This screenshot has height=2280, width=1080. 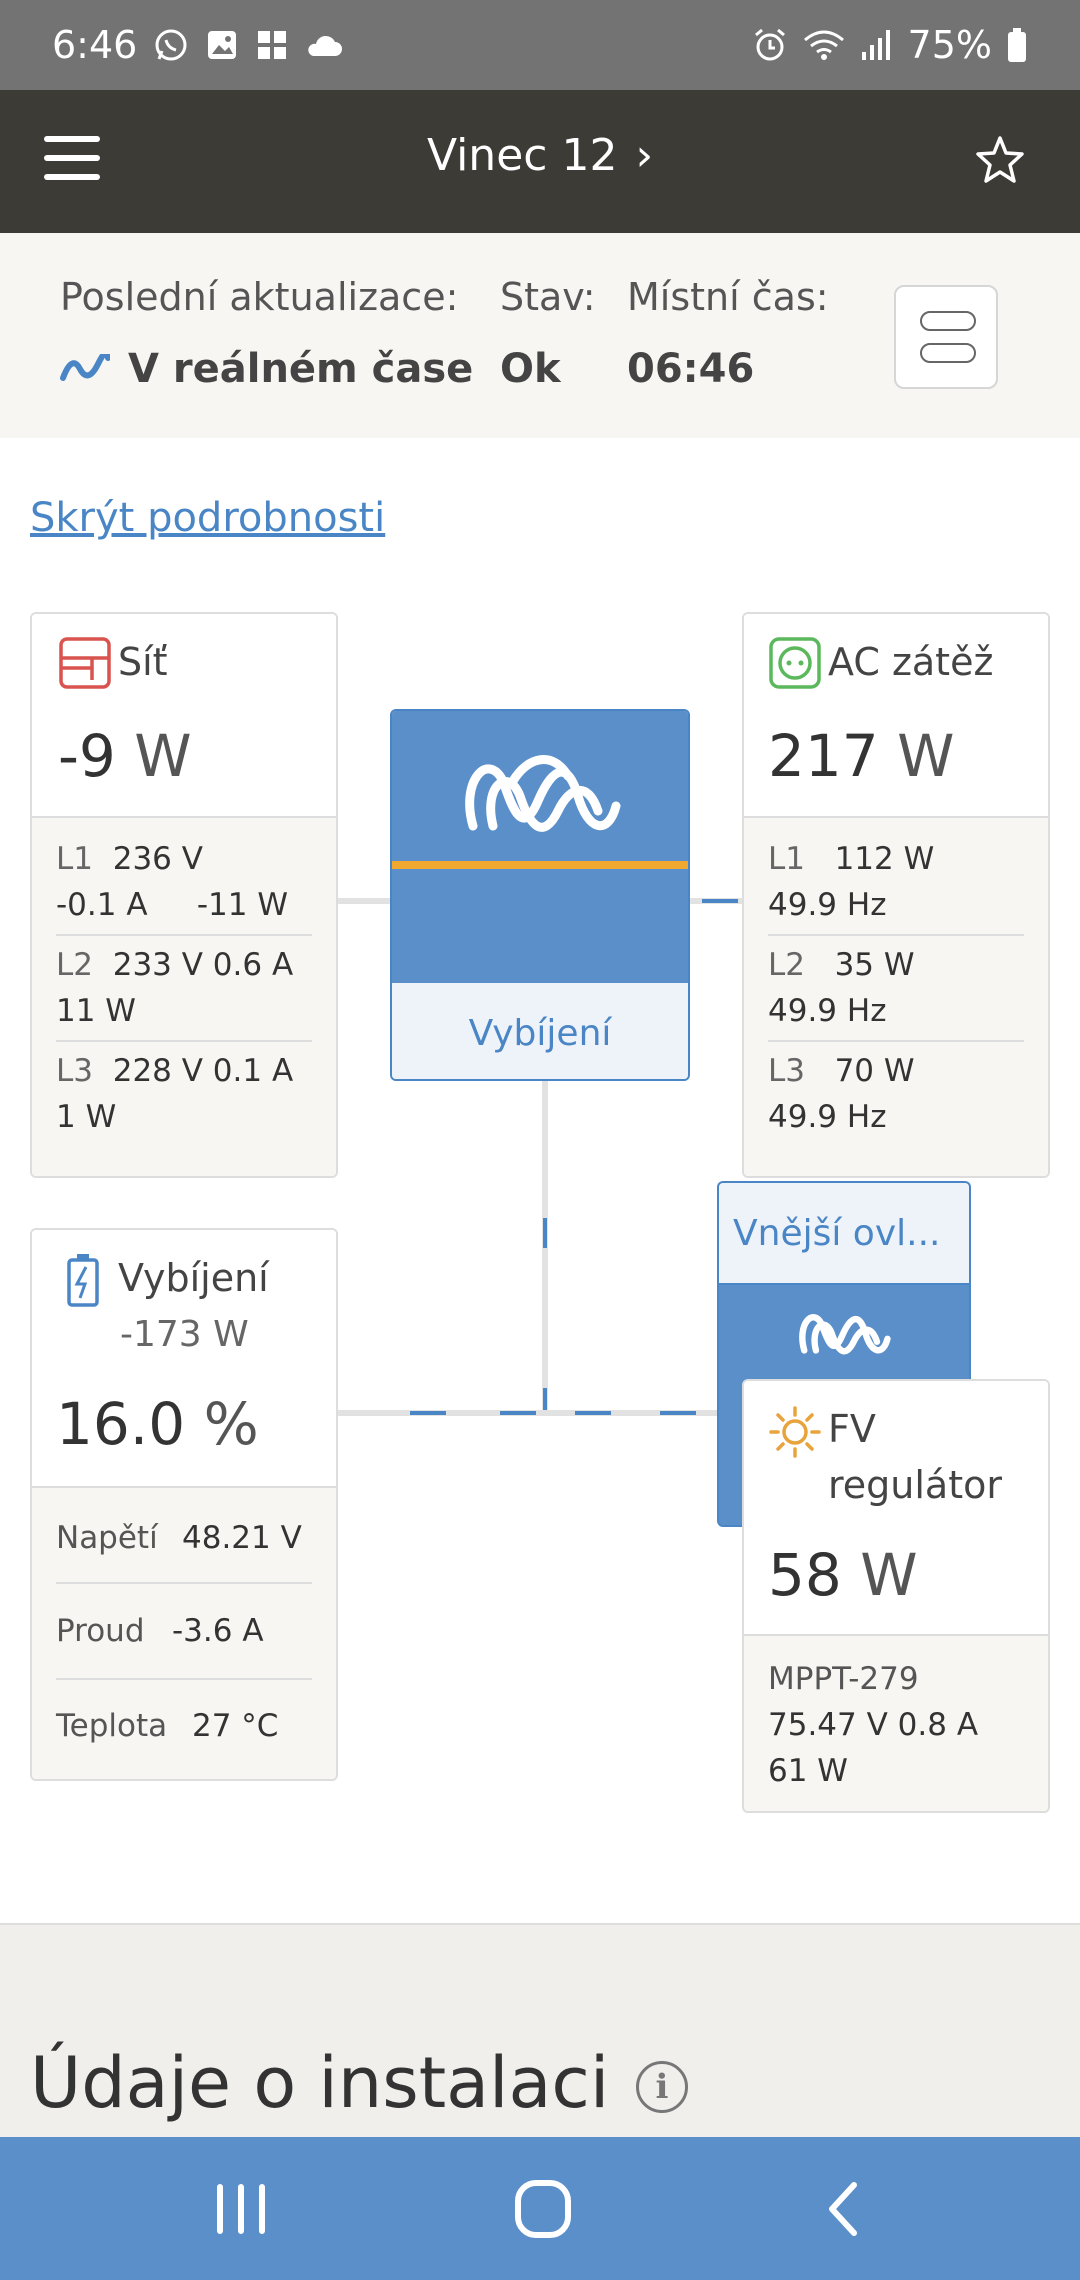 I want to click on app-header: Vinec 12 ›, so click(x=540, y=161).